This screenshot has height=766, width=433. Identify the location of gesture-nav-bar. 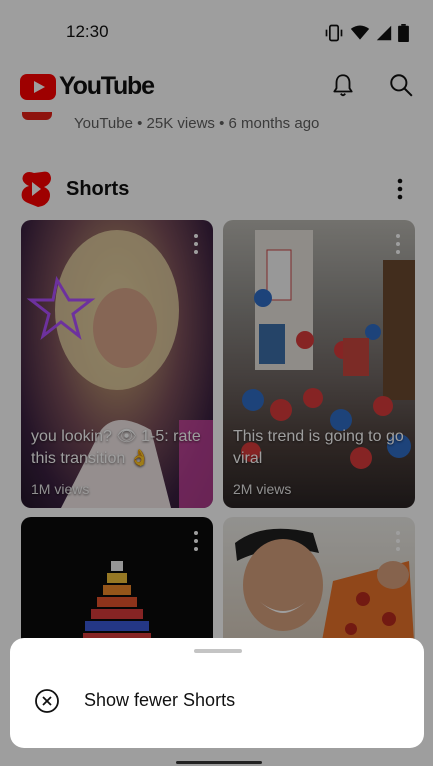
(219, 762).